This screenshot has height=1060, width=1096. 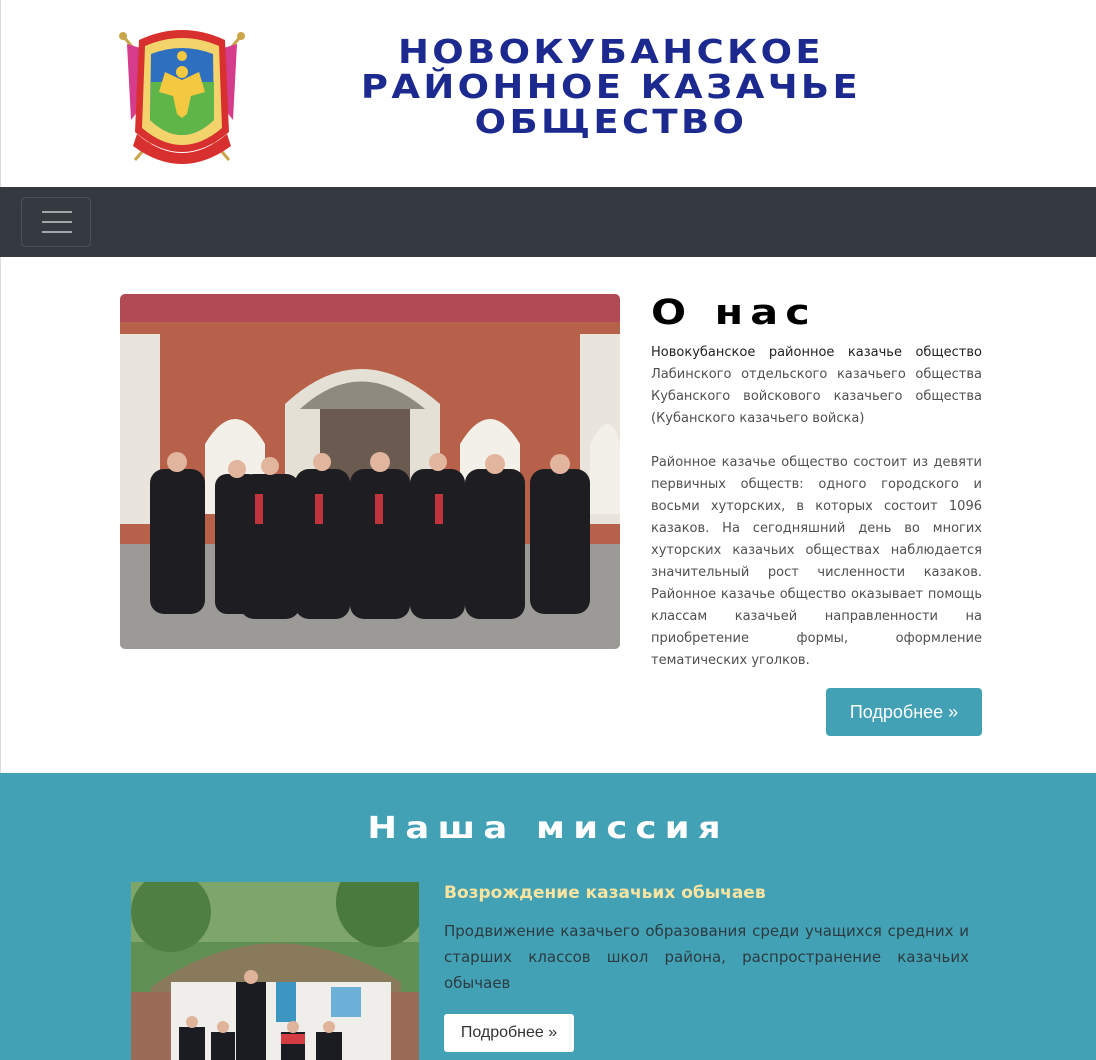 What do you see at coordinates (816, 352) in the screenshot?
I see `about-intro-bold: Новокубанское районное казачье общество` at bounding box center [816, 352].